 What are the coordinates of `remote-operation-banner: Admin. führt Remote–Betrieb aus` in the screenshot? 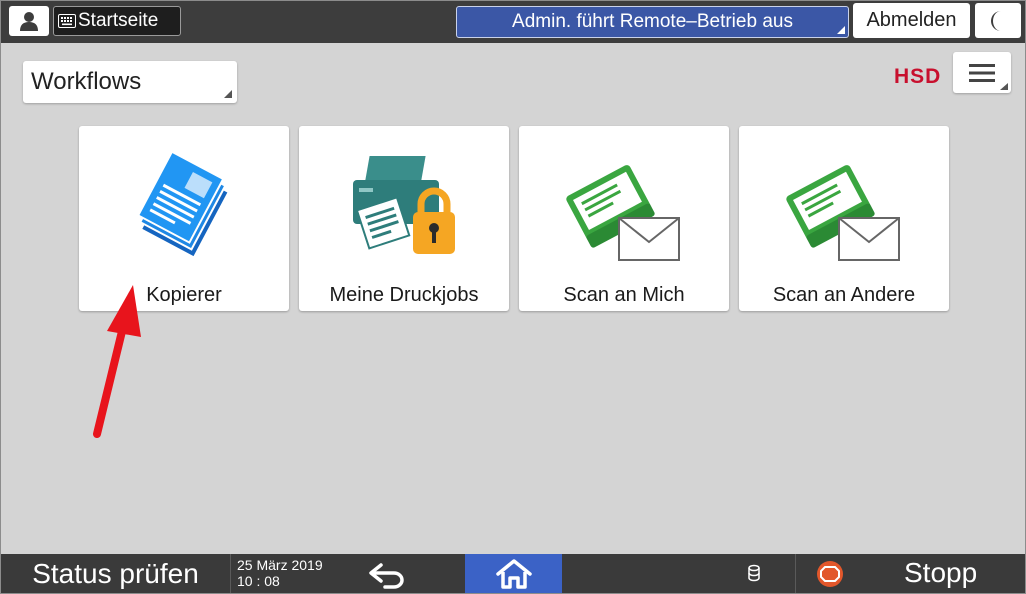 It's located at (652, 22).